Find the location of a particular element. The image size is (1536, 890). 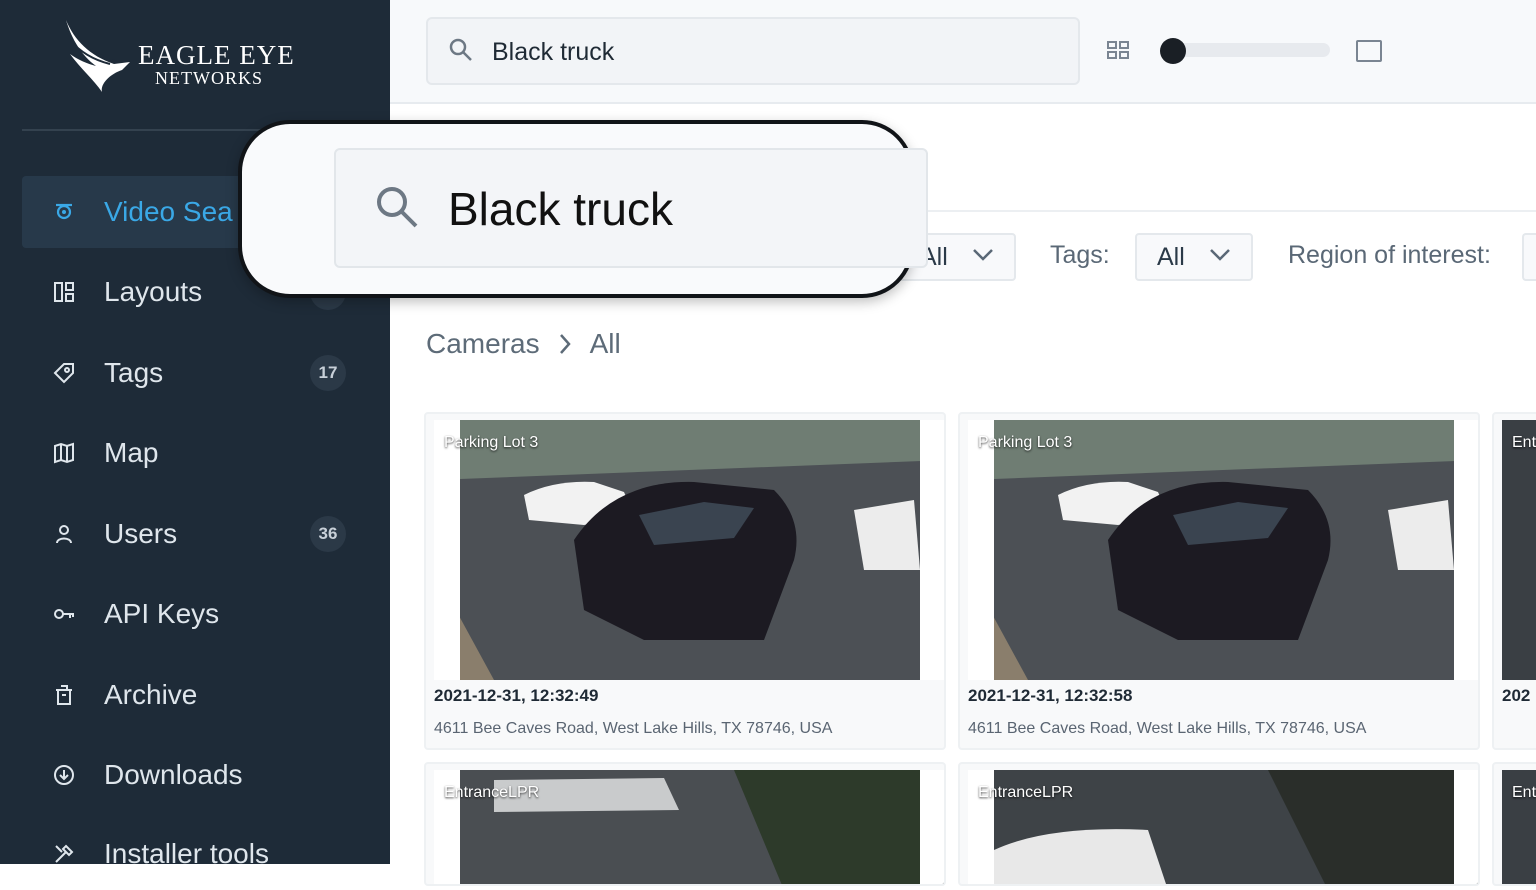

sidebar-item-downloads: Downloads is located at coordinates (194, 775).